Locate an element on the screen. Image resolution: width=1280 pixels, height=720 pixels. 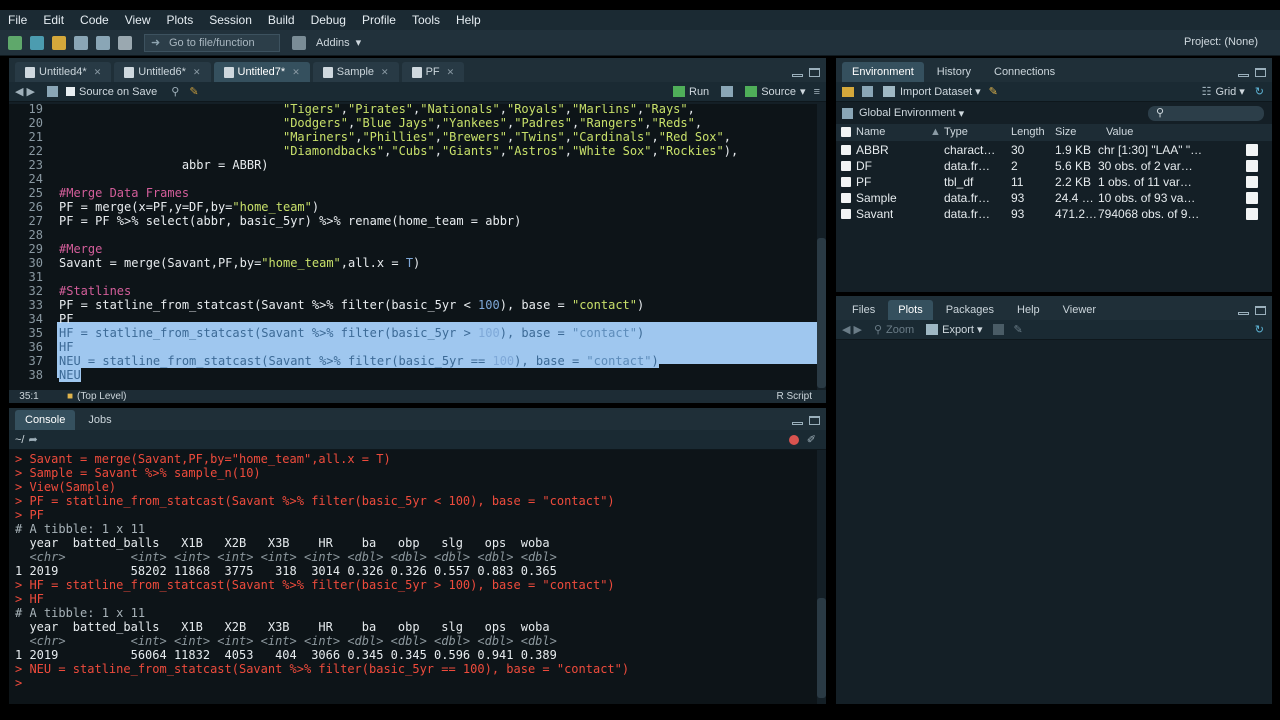
code-line: 34 PF is located at coordinates (413, 319).